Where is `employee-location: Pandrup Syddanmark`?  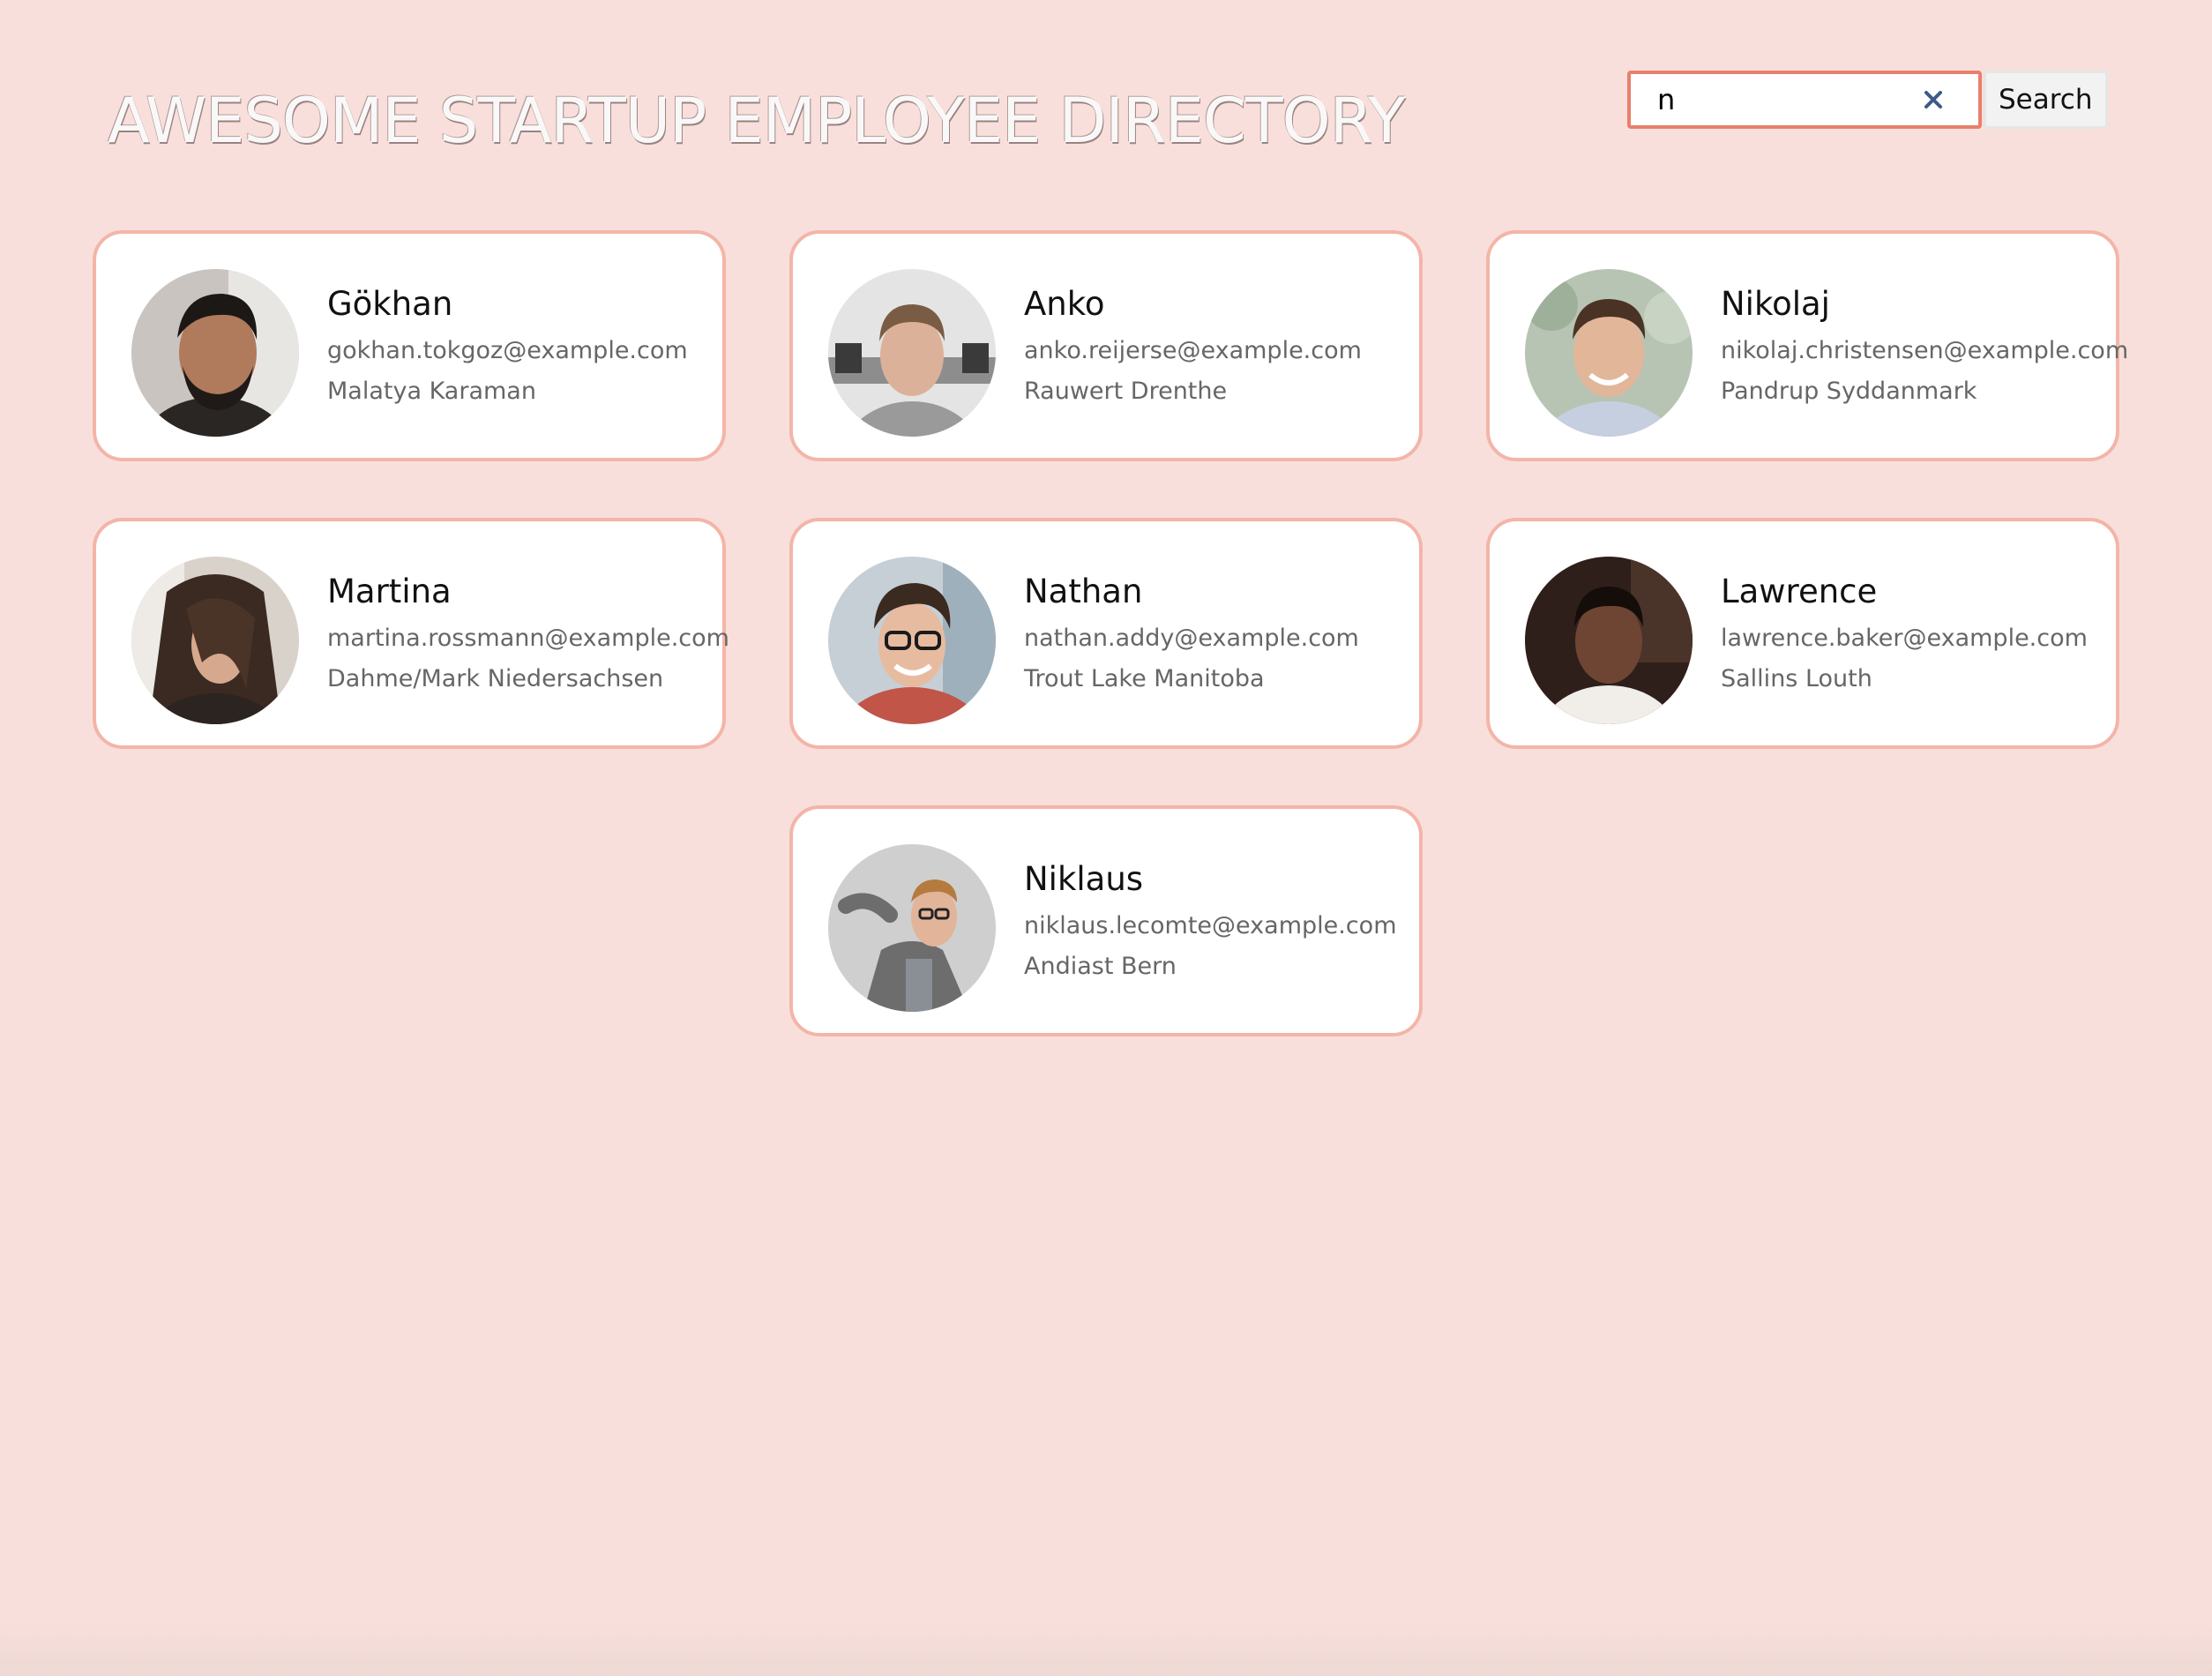 employee-location: Pandrup Syddanmark is located at coordinates (1849, 392).